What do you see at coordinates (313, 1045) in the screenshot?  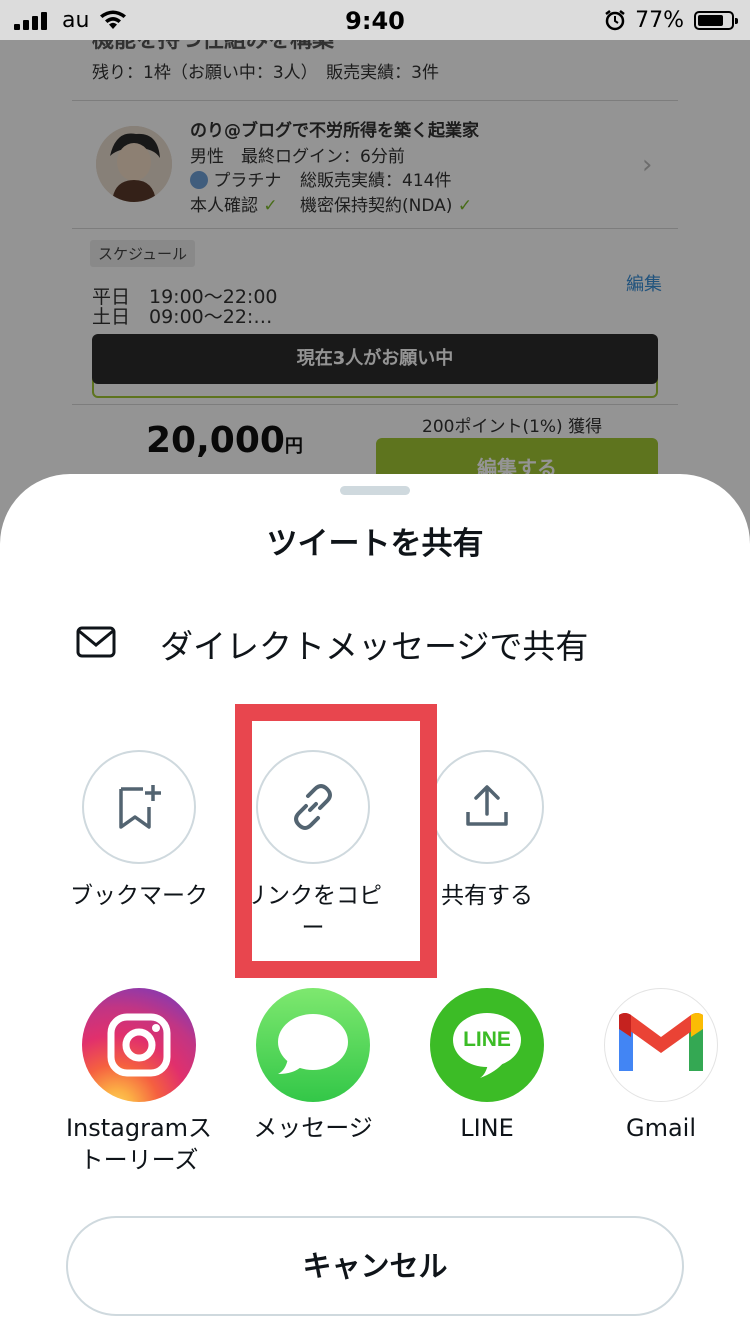 I see `messages-icon` at bounding box center [313, 1045].